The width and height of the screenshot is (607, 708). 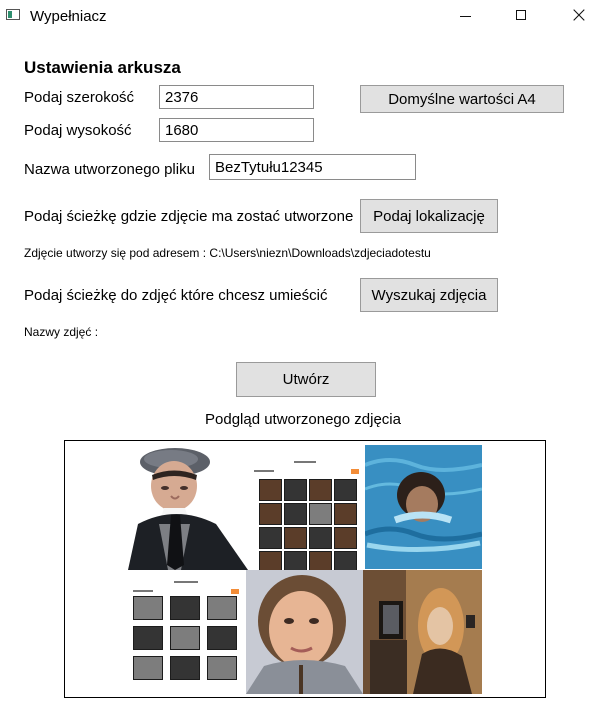 What do you see at coordinates (429, 295) in the screenshot?
I see `search-images-button: Wyszukaj zdjęcia` at bounding box center [429, 295].